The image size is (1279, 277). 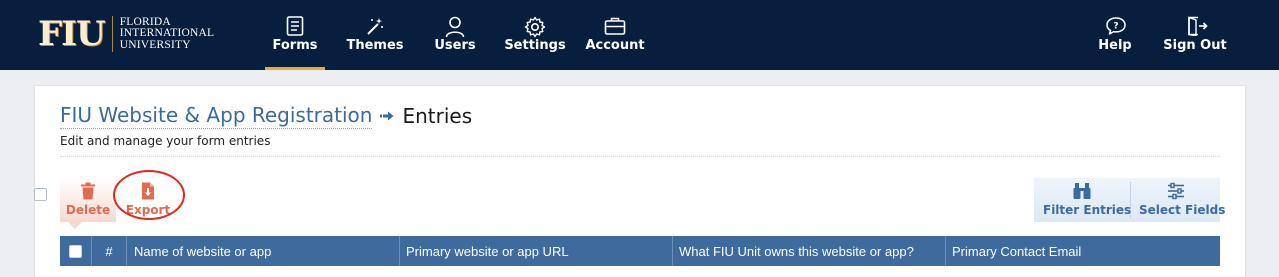 I want to click on active-tab-indicator, so click(x=295, y=68).